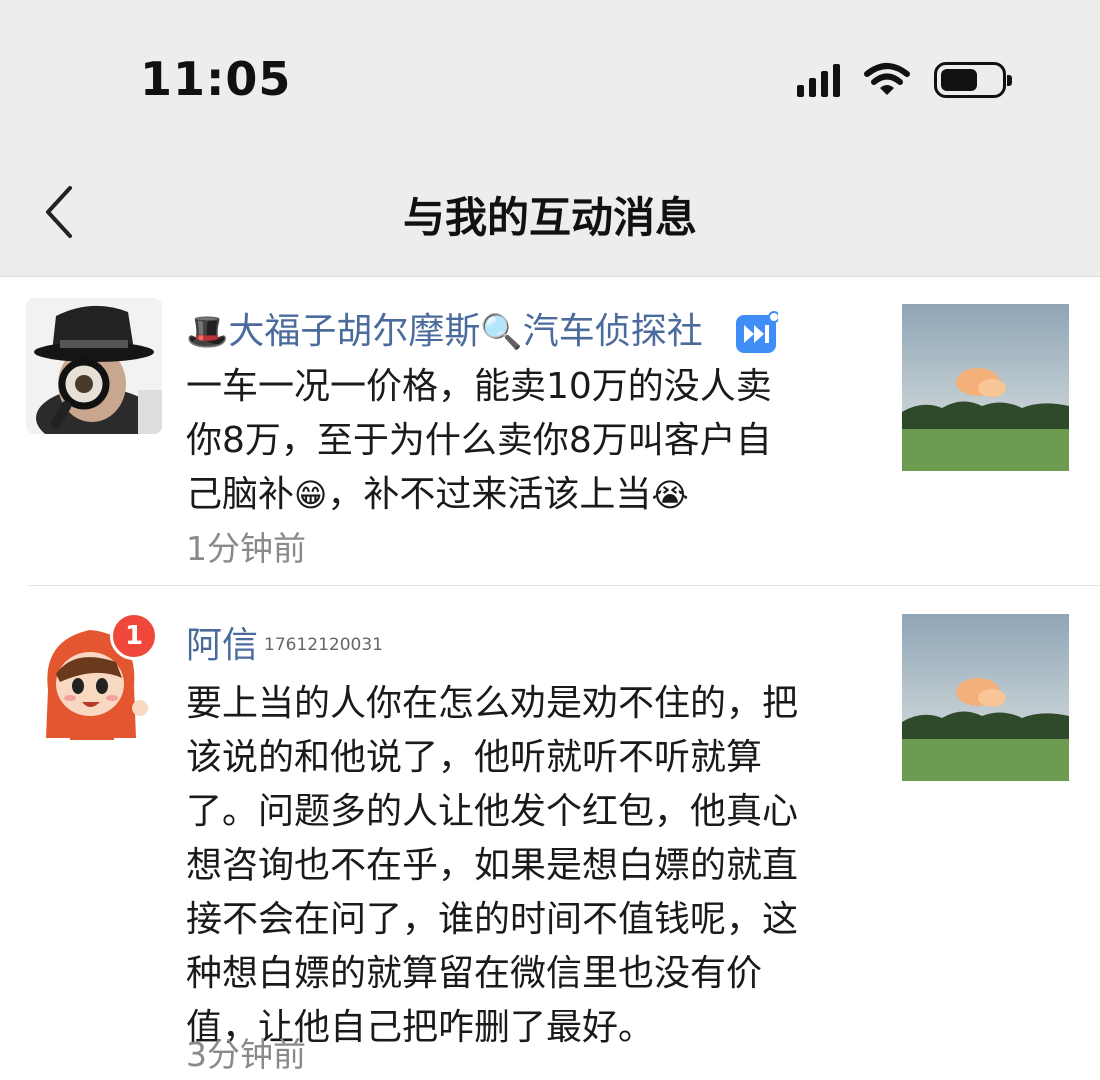 This screenshot has height=1080, width=1100. What do you see at coordinates (94, 366) in the screenshot?
I see `detective-avatar` at bounding box center [94, 366].